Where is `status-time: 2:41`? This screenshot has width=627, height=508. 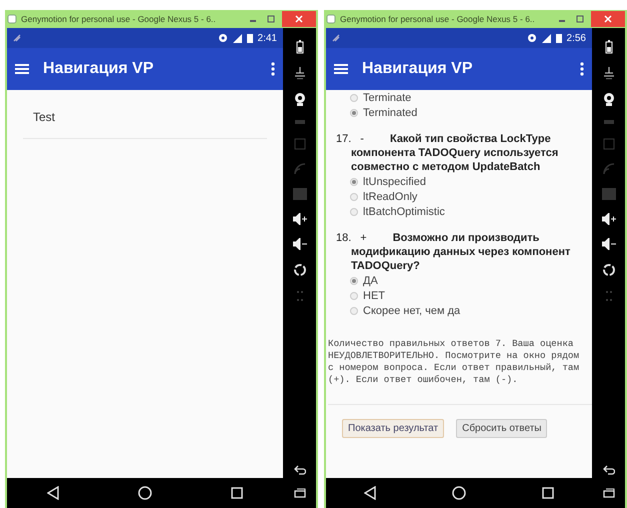
status-time: 2:41 is located at coordinates (267, 38).